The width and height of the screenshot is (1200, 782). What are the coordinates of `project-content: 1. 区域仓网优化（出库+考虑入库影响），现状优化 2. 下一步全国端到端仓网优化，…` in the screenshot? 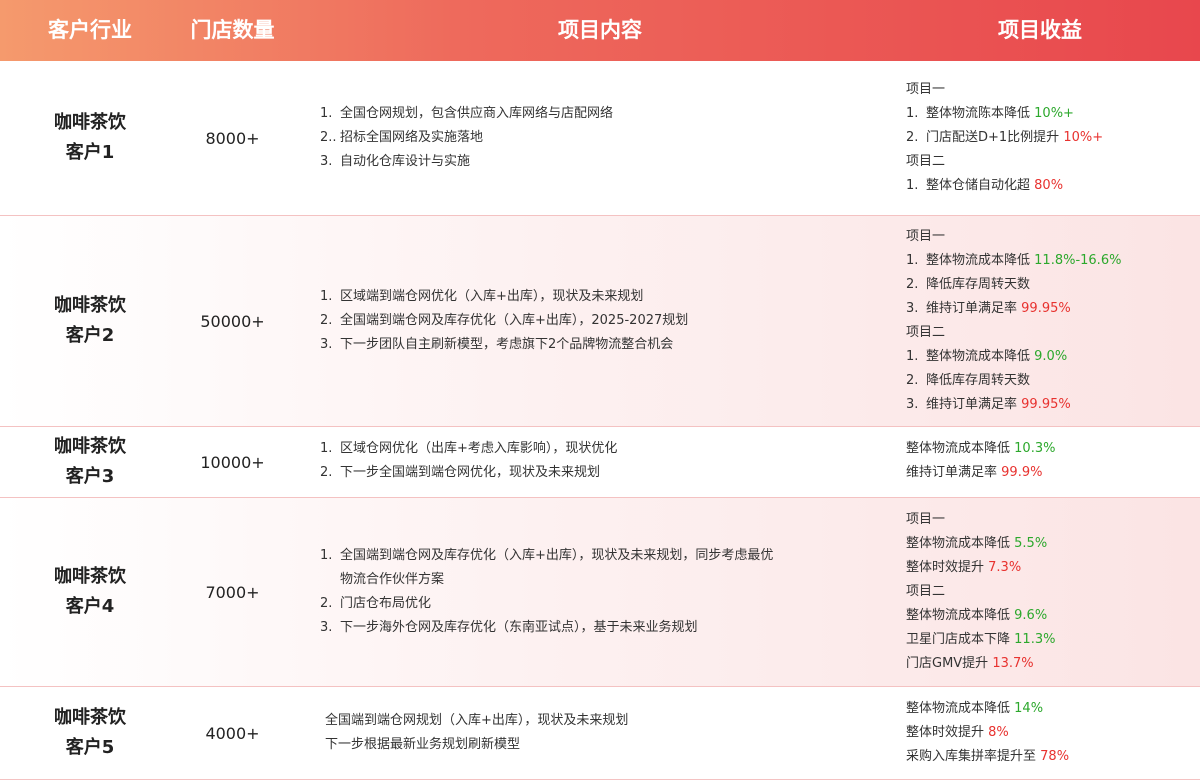 It's located at (600, 462).